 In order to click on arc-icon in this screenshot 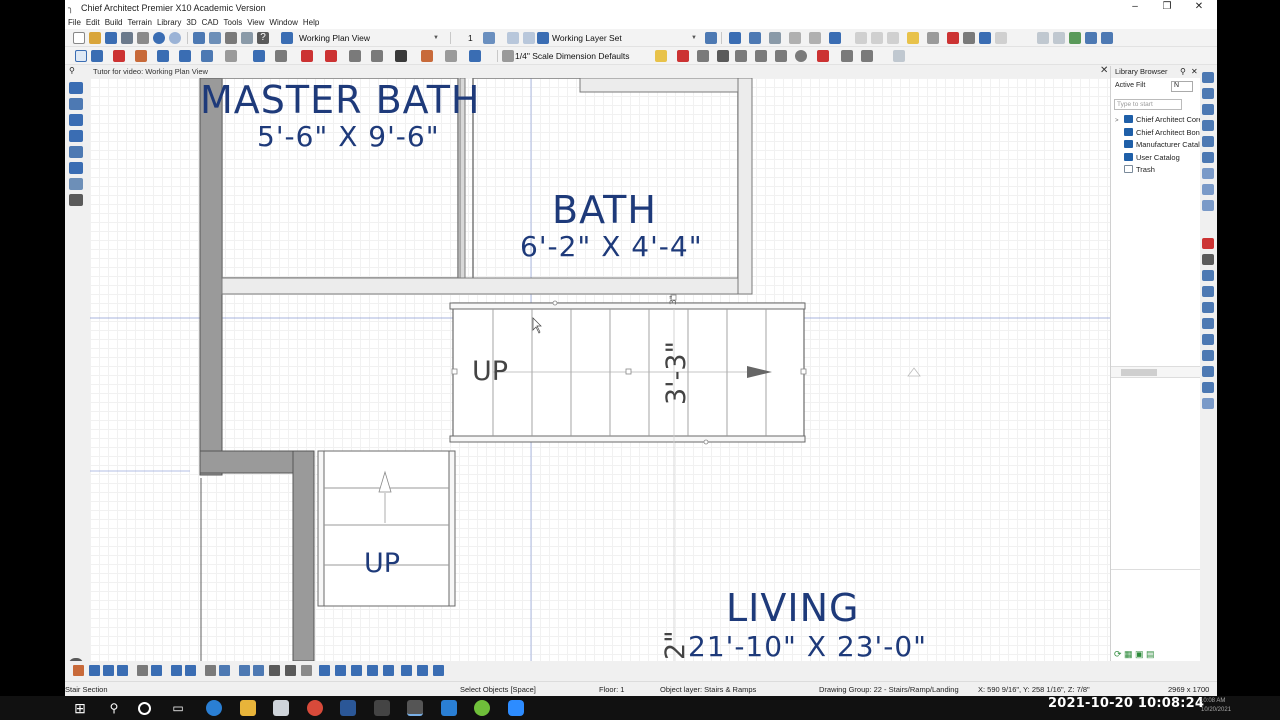, I will do `click(781, 56)`.